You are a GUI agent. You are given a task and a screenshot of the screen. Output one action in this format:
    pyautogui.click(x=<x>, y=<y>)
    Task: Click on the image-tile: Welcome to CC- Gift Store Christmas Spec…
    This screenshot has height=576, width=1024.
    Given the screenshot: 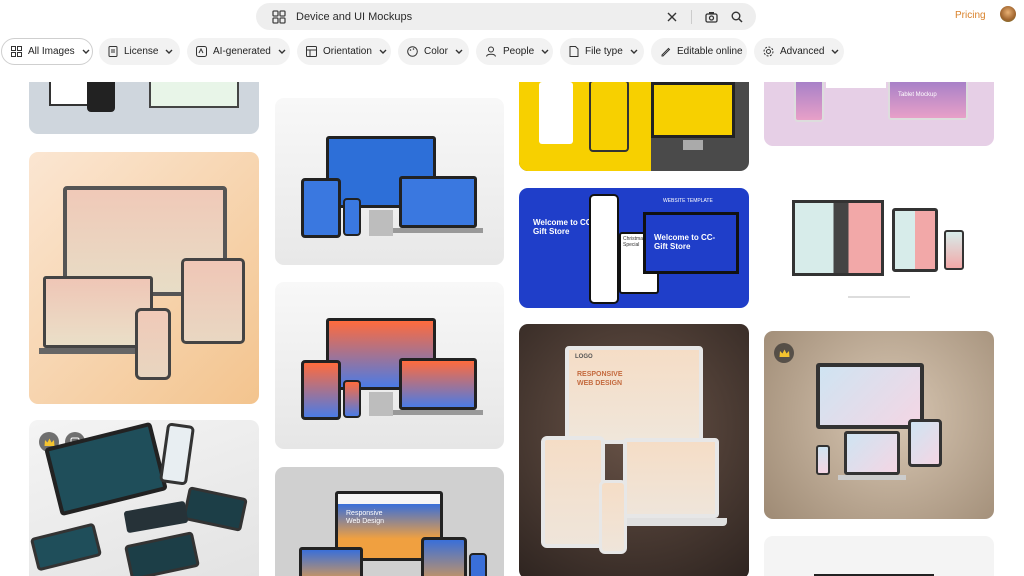 What is the action you would take?
    pyautogui.click(x=634, y=248)
    